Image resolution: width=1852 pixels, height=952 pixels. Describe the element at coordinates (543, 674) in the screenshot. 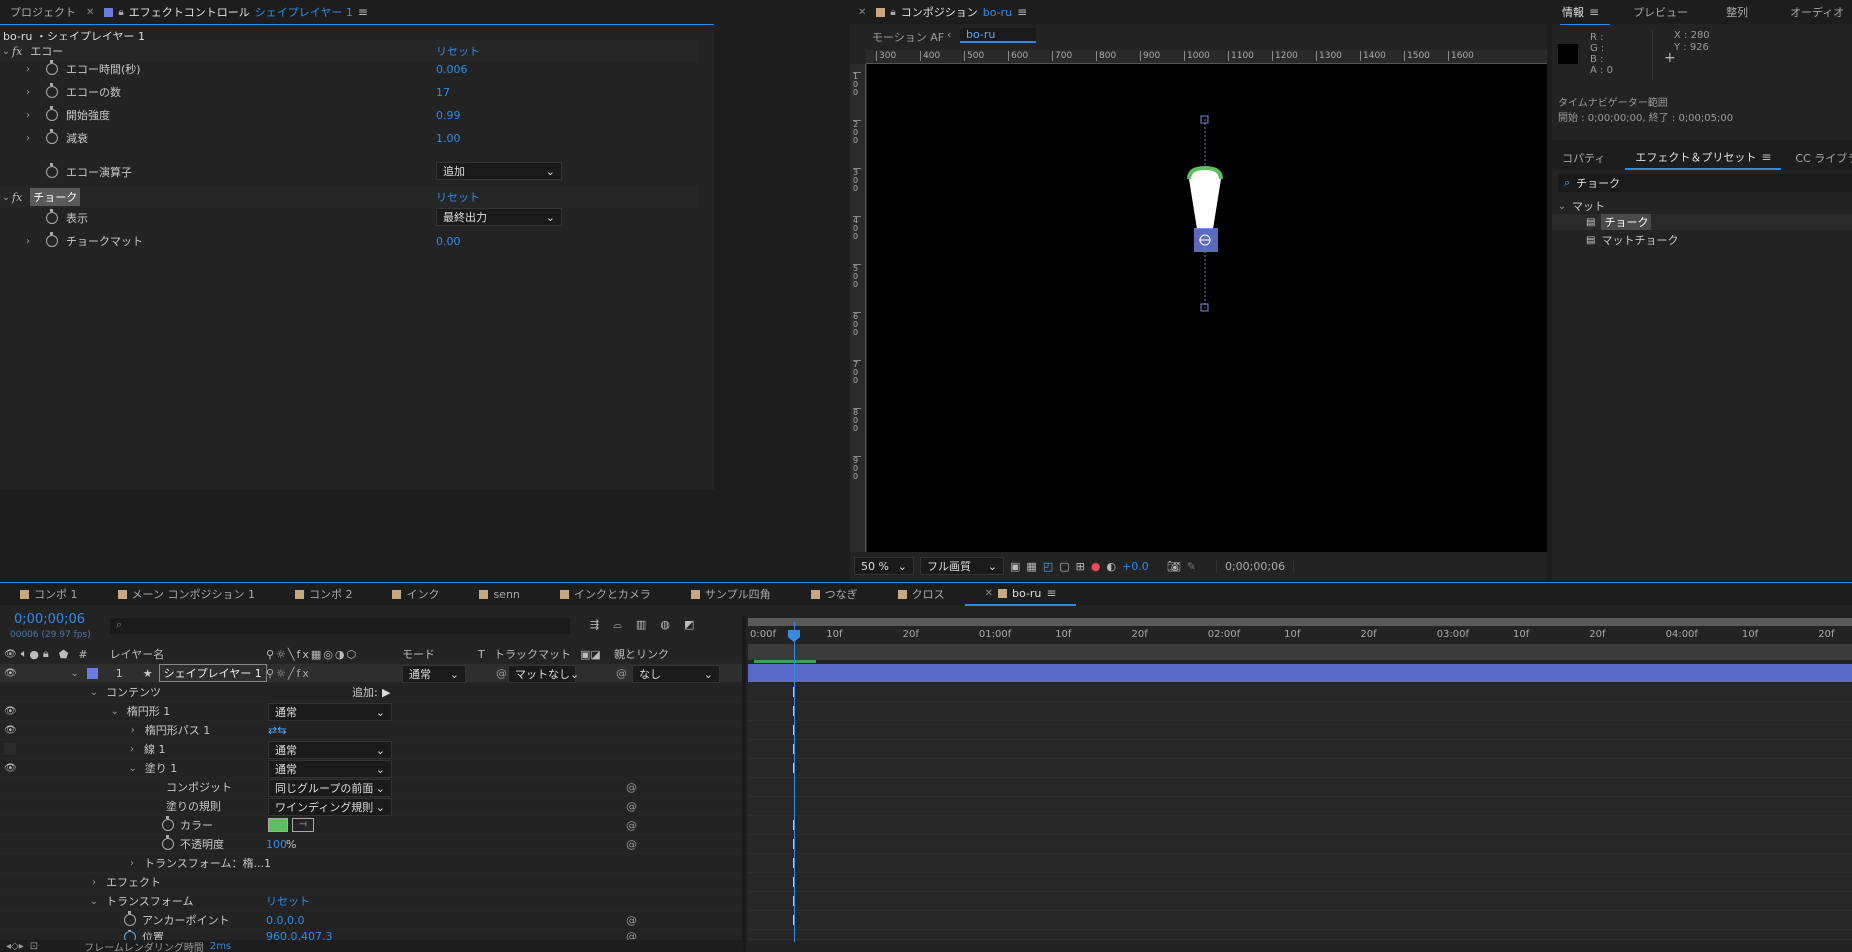

I see `track-matte-dropdown: マットなし ⌄` at that location.